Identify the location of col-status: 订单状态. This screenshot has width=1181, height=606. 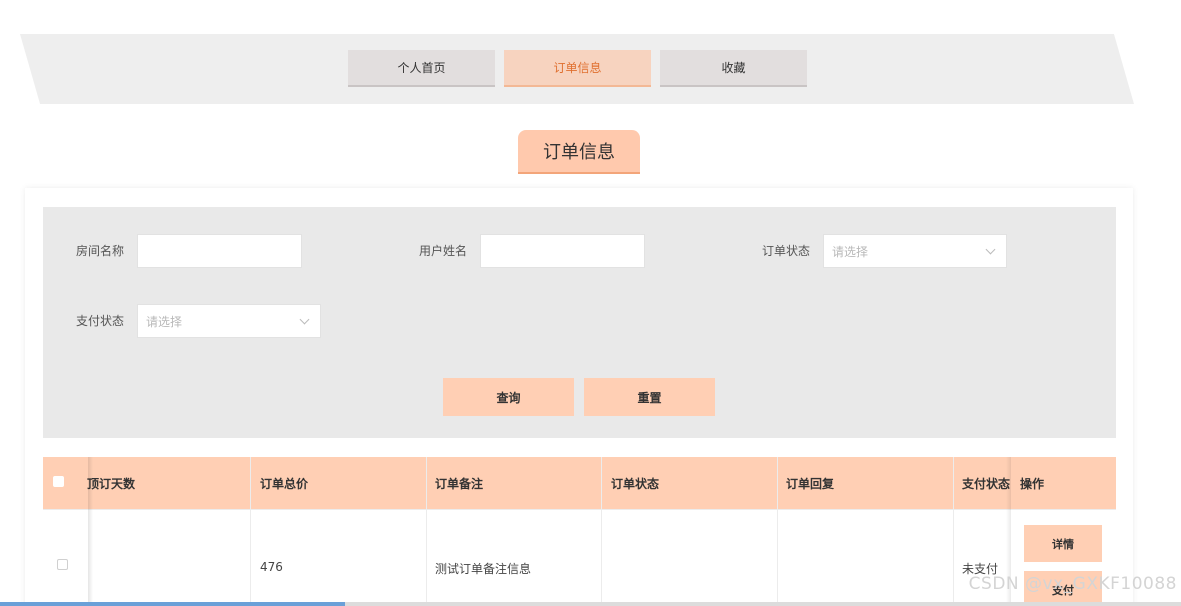
(635, 483).